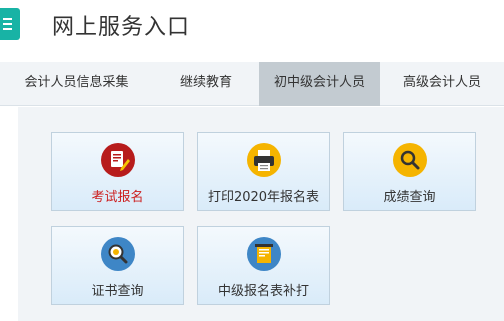  What do you see at coordinates (117, 197) in the screenshot?
I see `card-label: 考试报名` at bounding box center [117, 197].